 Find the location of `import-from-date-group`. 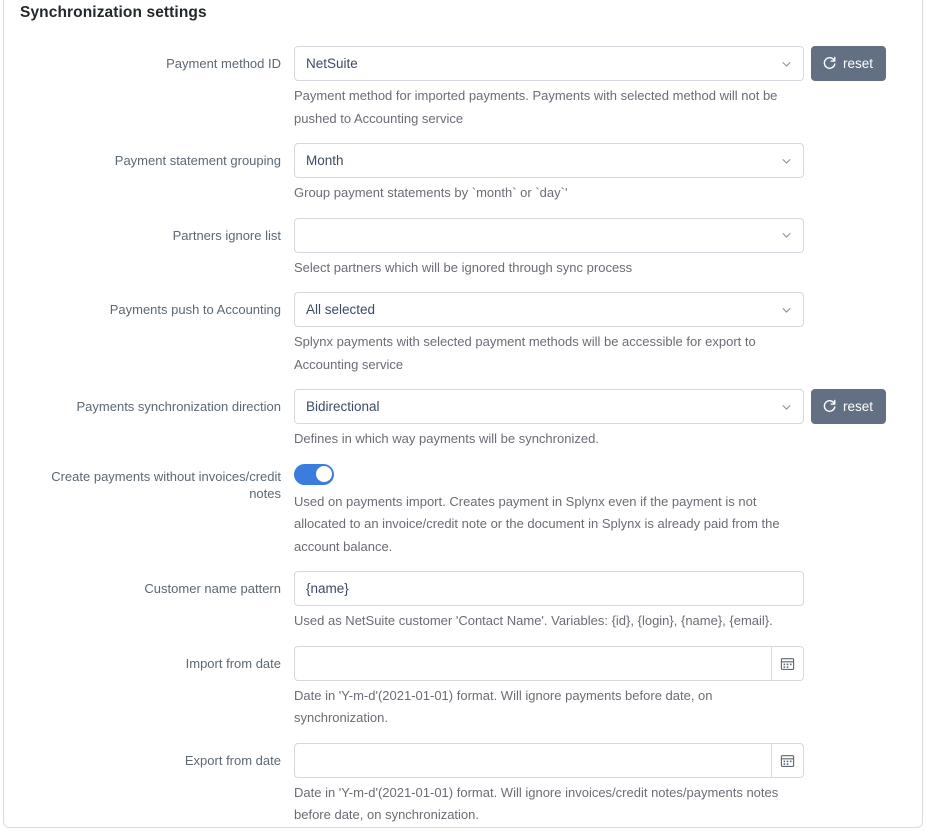

import-from-date-group is located at coordinates (549, 663).